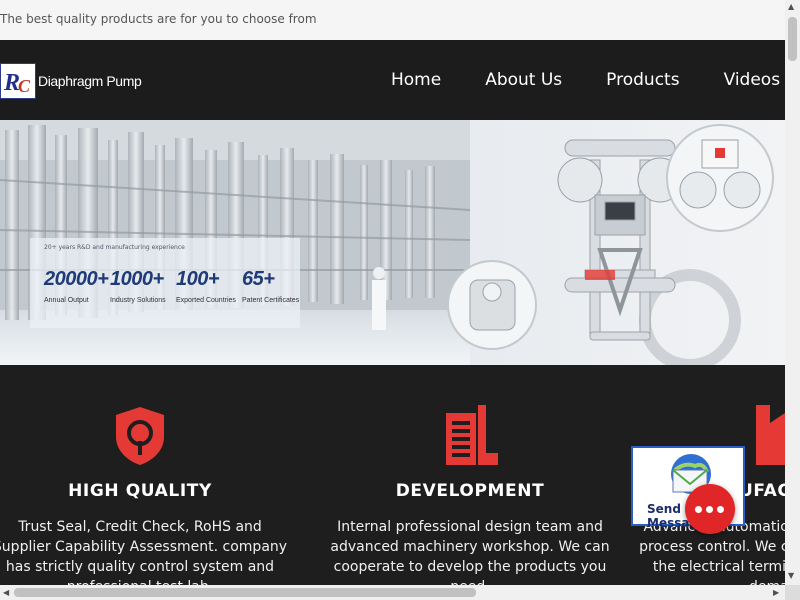 The image size is (800, 600). Describe the element at coordinates (472, 435) in the screenshot. I see `building-icon` at that location.